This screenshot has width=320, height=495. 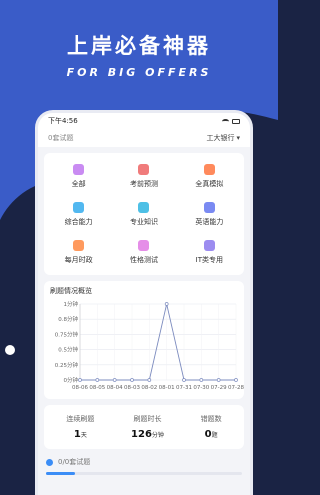 What do you see at coordinates (143, 221) in the screenshot?
I see `menu-item-label: 专业知识` at bounding box center [143, 221].